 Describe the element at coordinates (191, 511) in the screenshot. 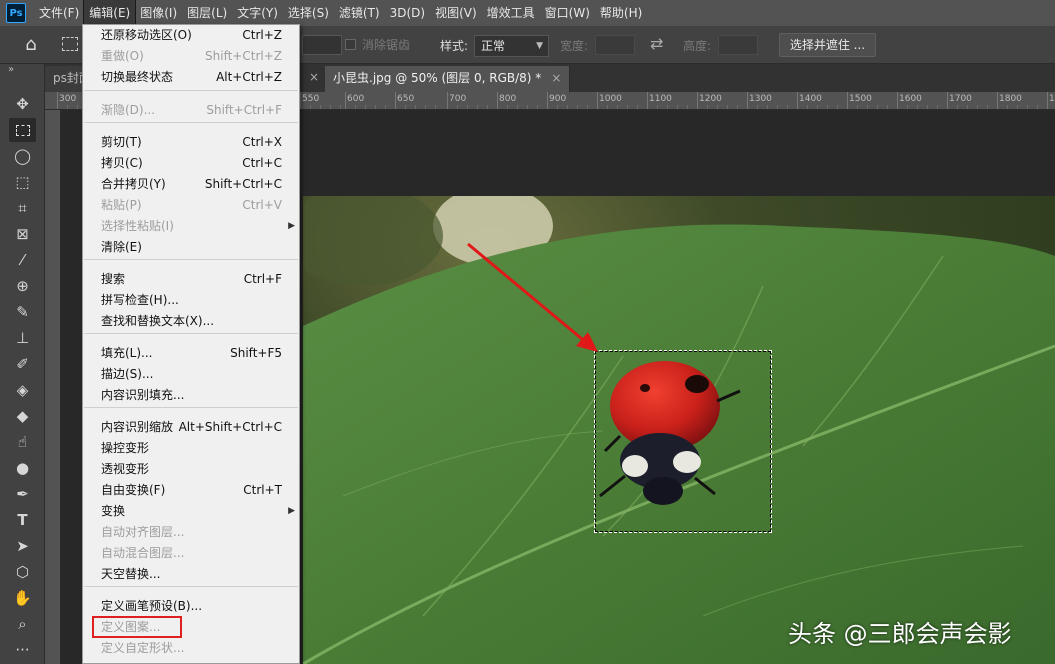

I see `edit-menu-item: 变换 ▶` at that location.